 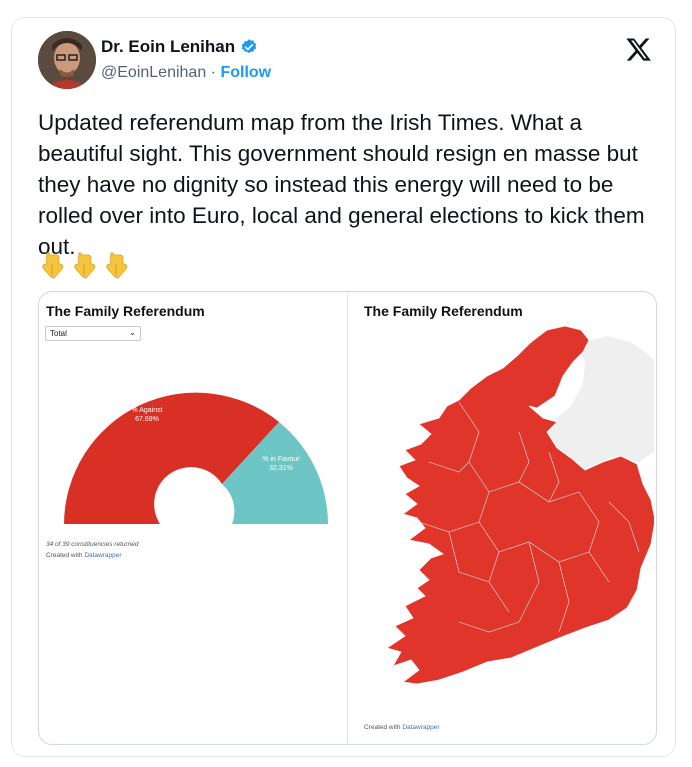 I want to click on follow-link: Follow, so click(x=245, y=72).